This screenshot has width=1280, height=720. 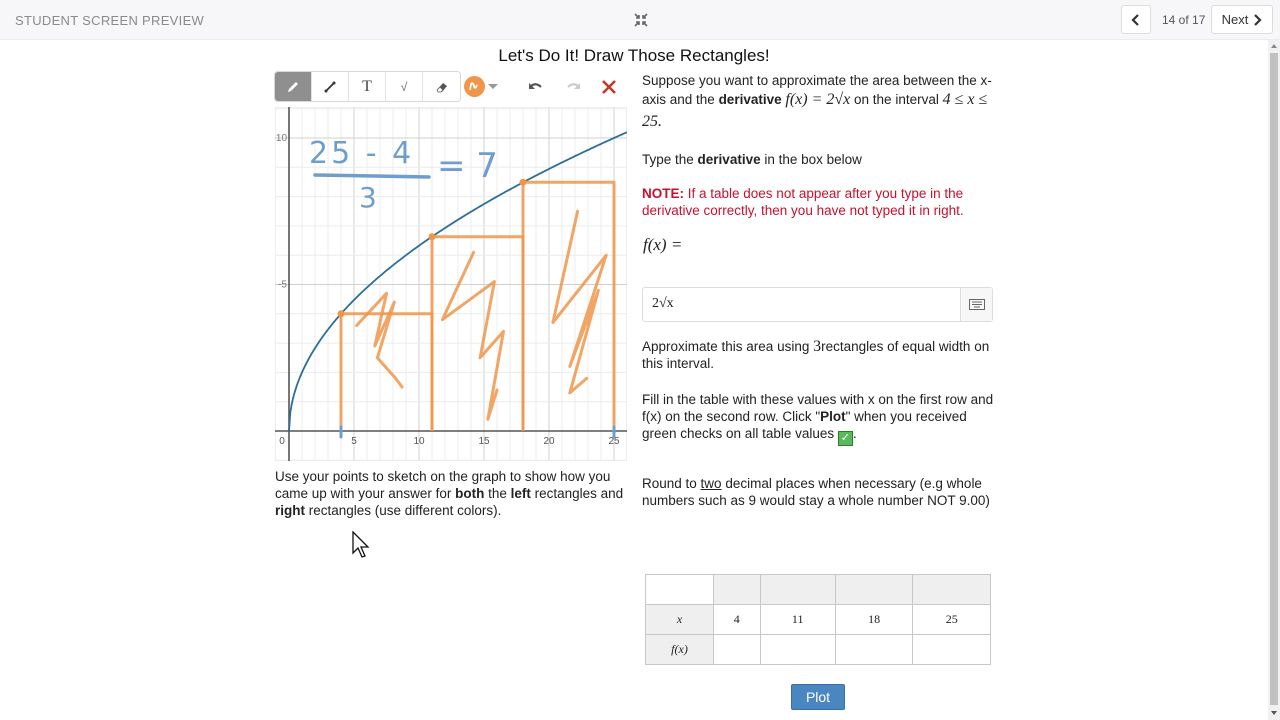 What do you see at coordinates (663, 303) in the screenshot?
I see `derivative-input-value: 2√x` at bounding box center [663, 303].